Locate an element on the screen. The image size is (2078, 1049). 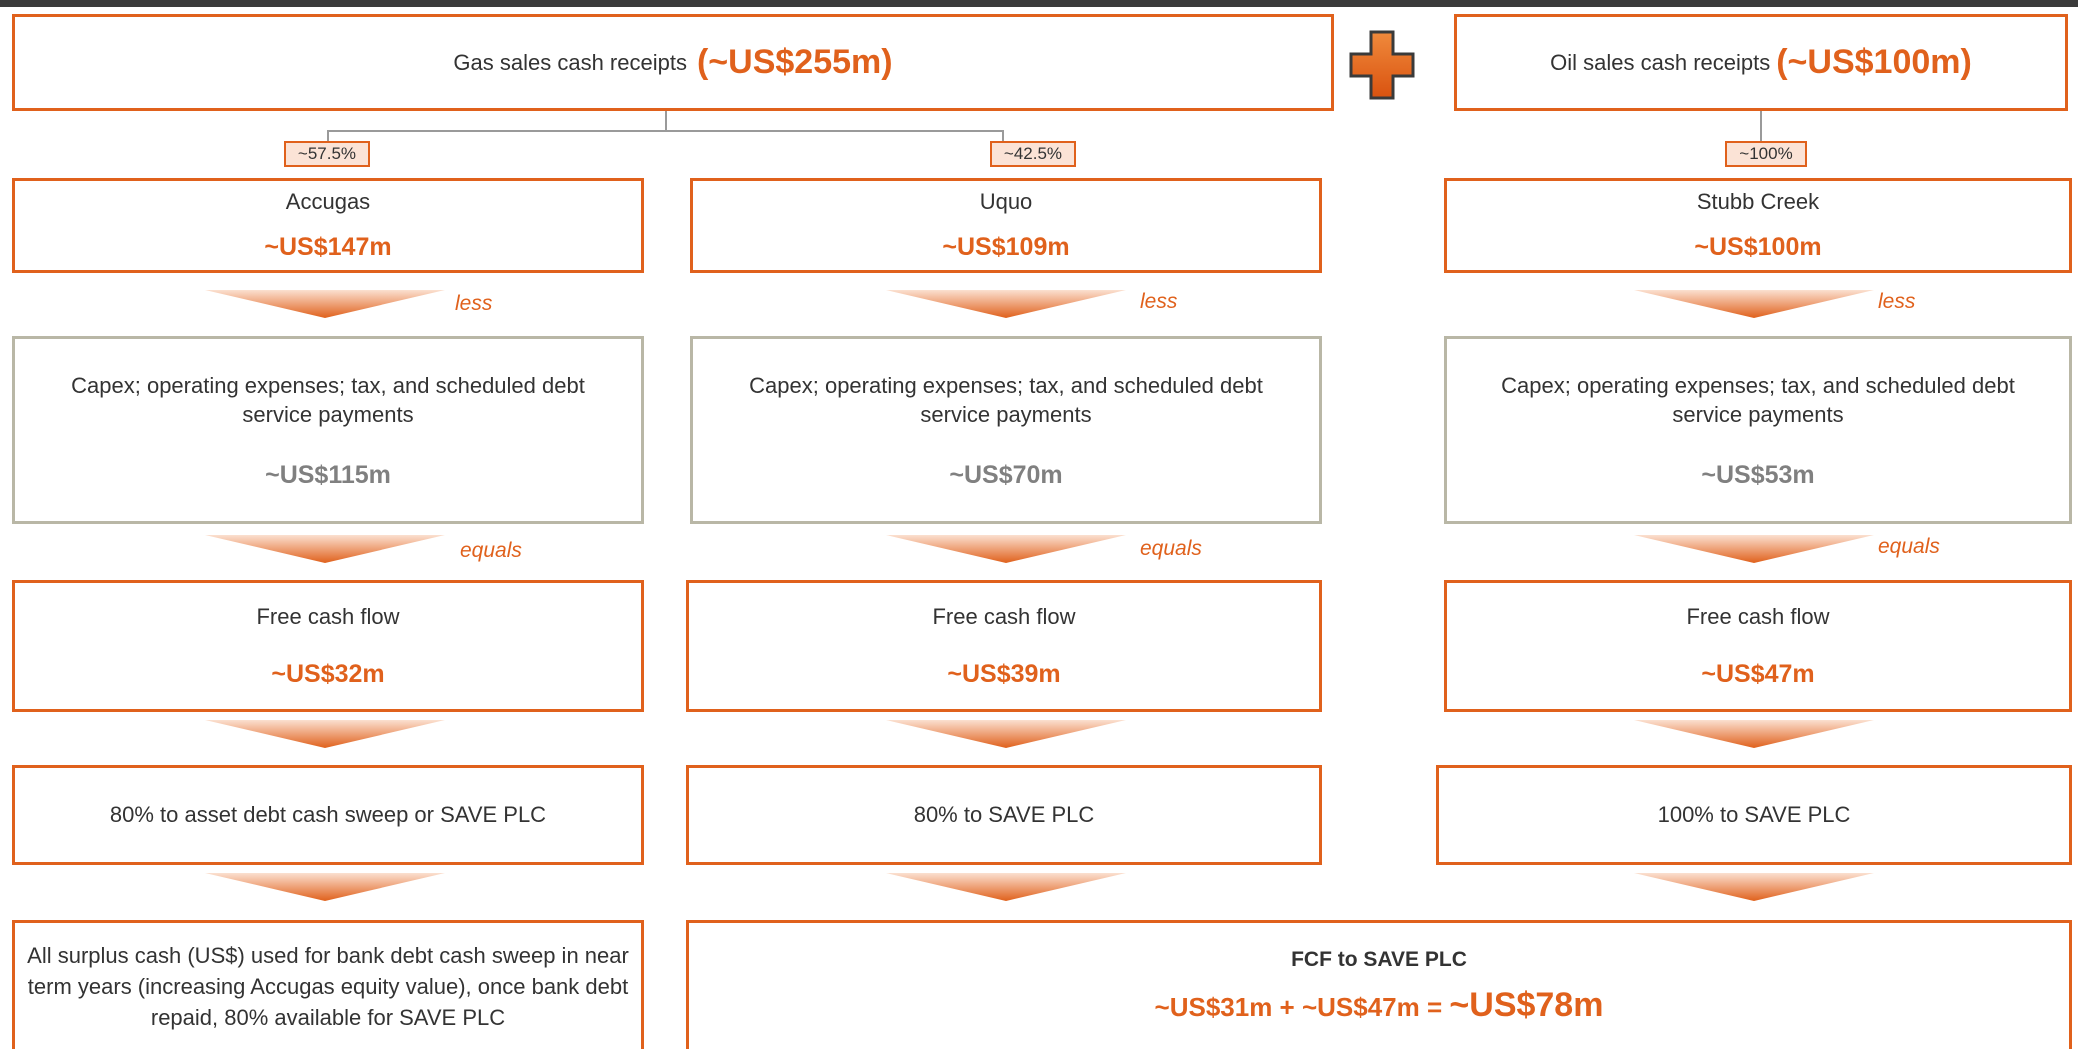
asset-box-uquo: Uquo ~US$109m is located at coordinates (1006, 225).